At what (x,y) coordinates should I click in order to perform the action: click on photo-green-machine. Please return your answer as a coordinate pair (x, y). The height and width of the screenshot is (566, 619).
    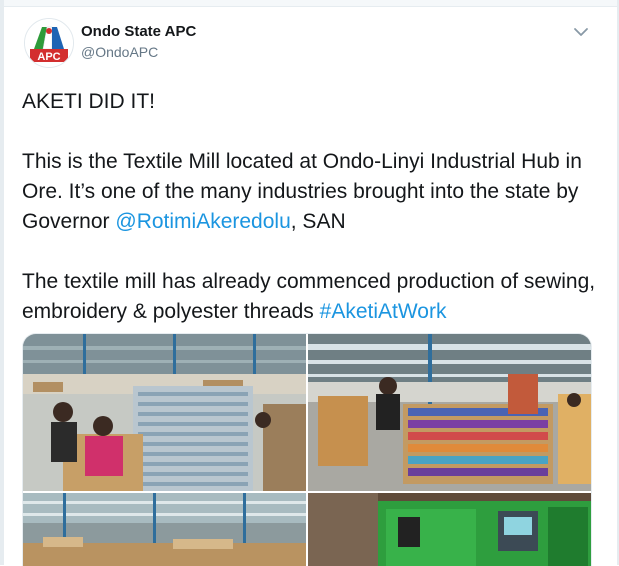
    Looking at the image, I should click on (449, 529).